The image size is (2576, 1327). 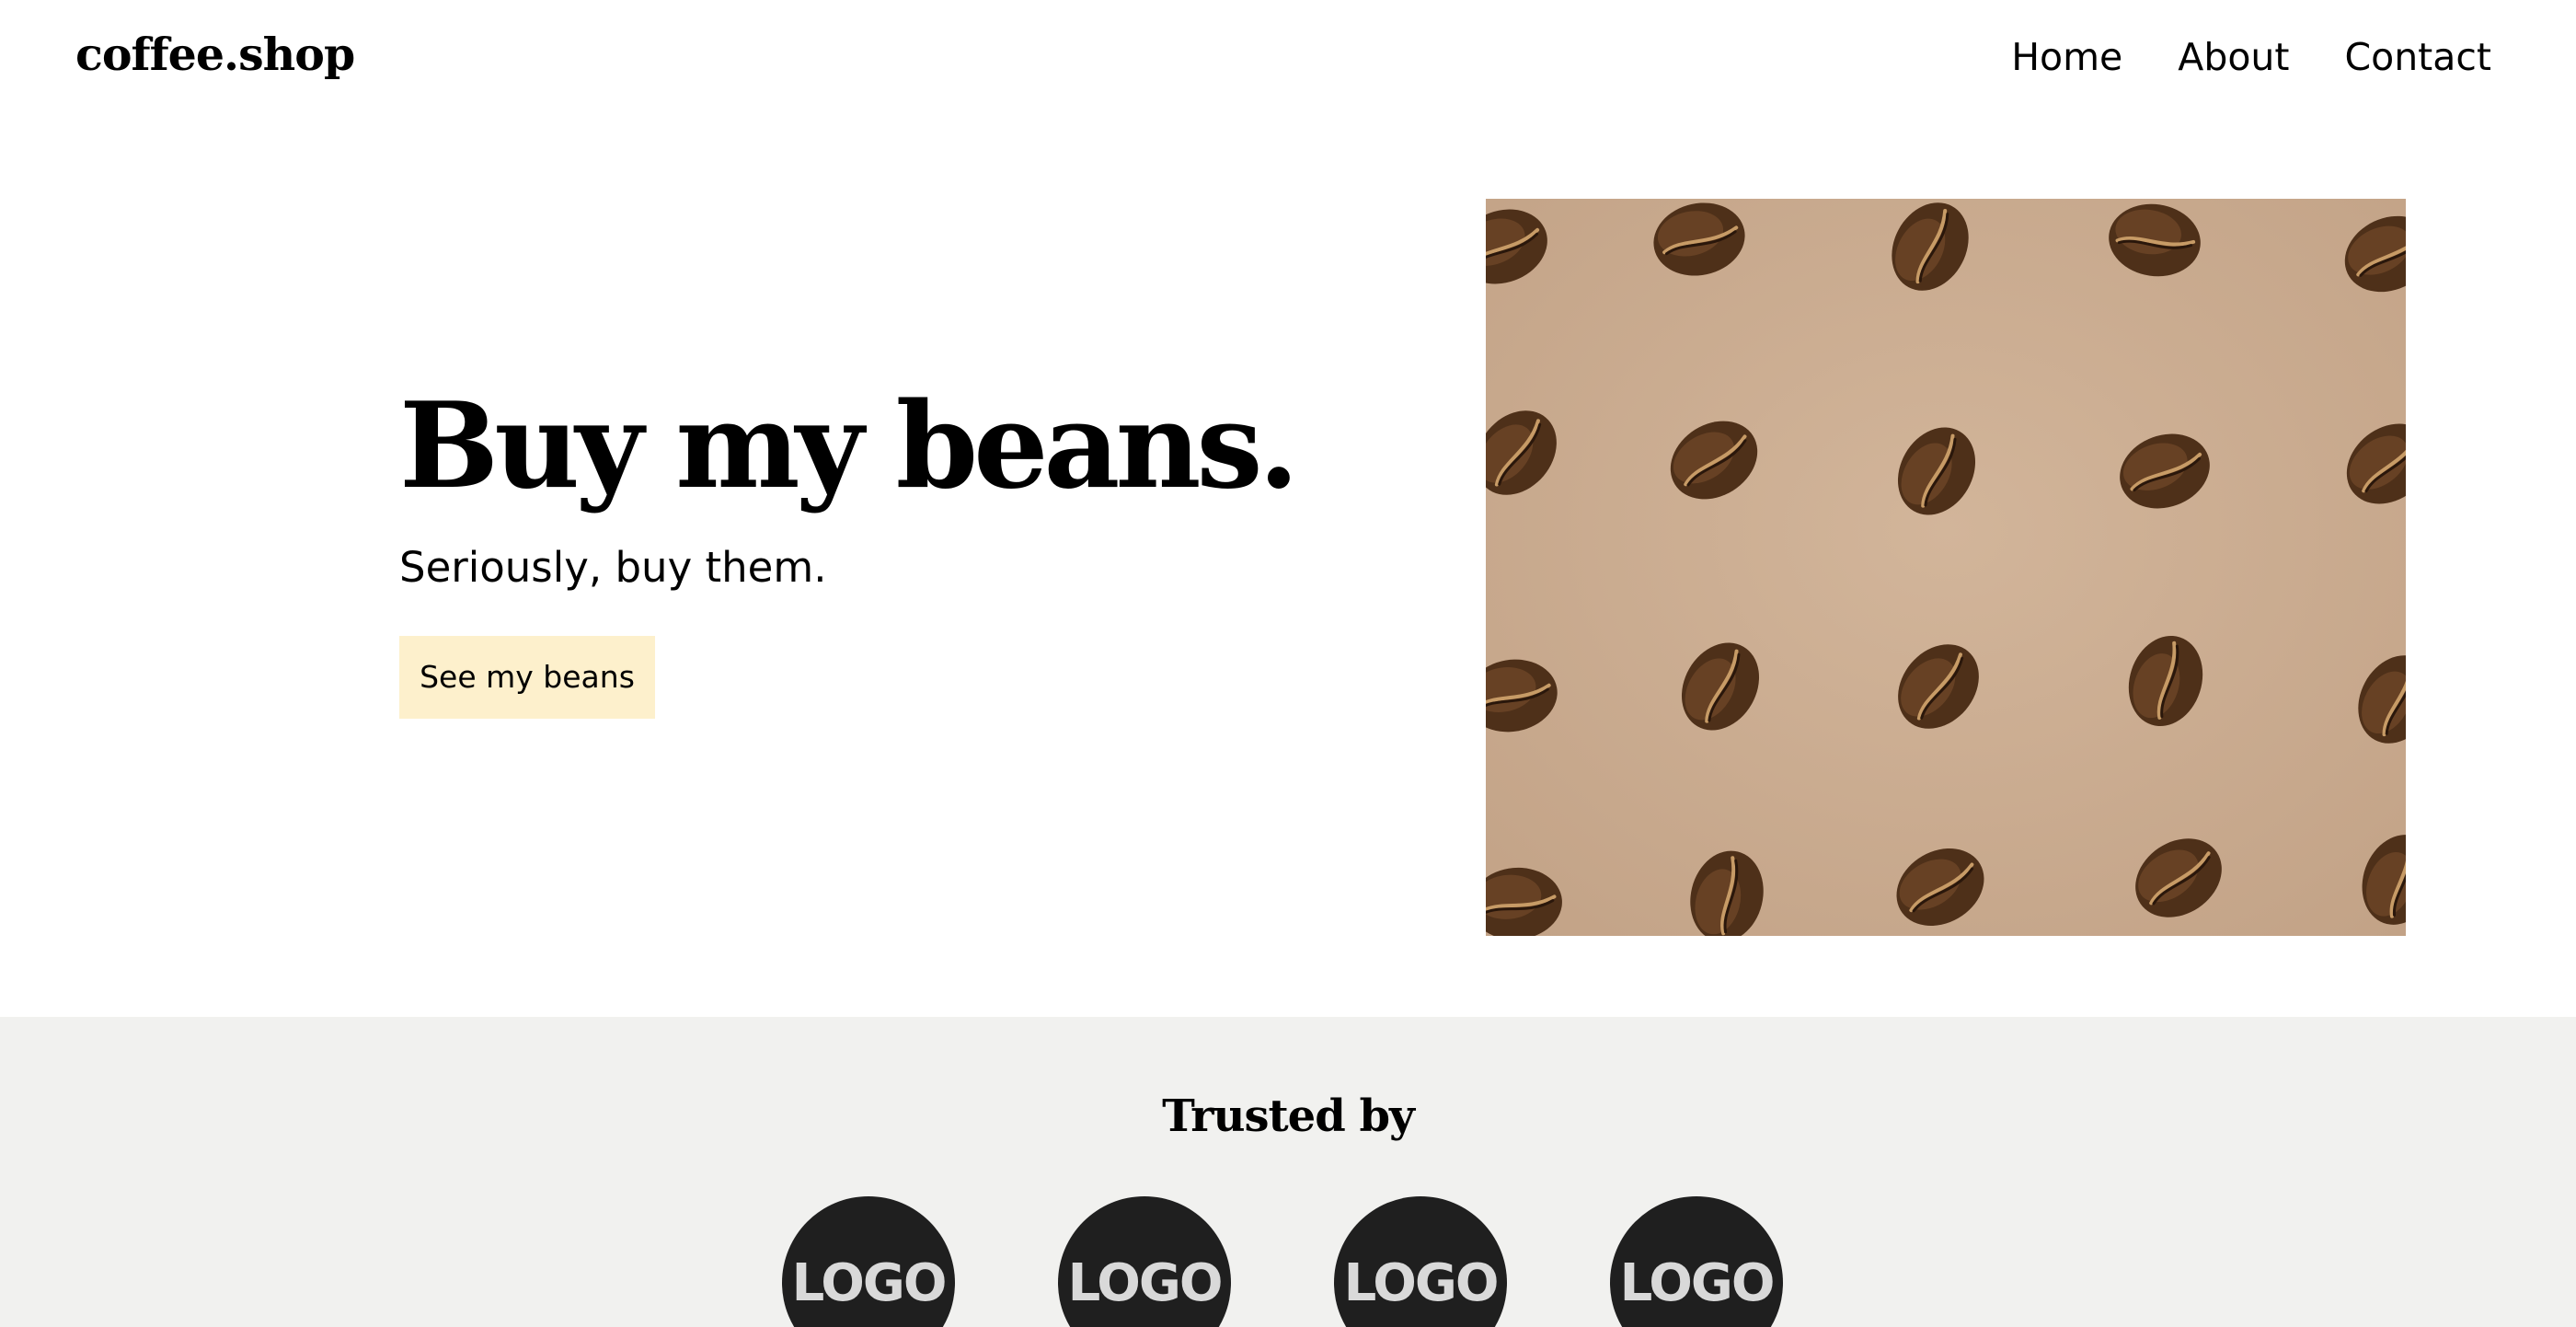 I want to click on nav-contact-link: Contact, so click(x=2417, y=57).